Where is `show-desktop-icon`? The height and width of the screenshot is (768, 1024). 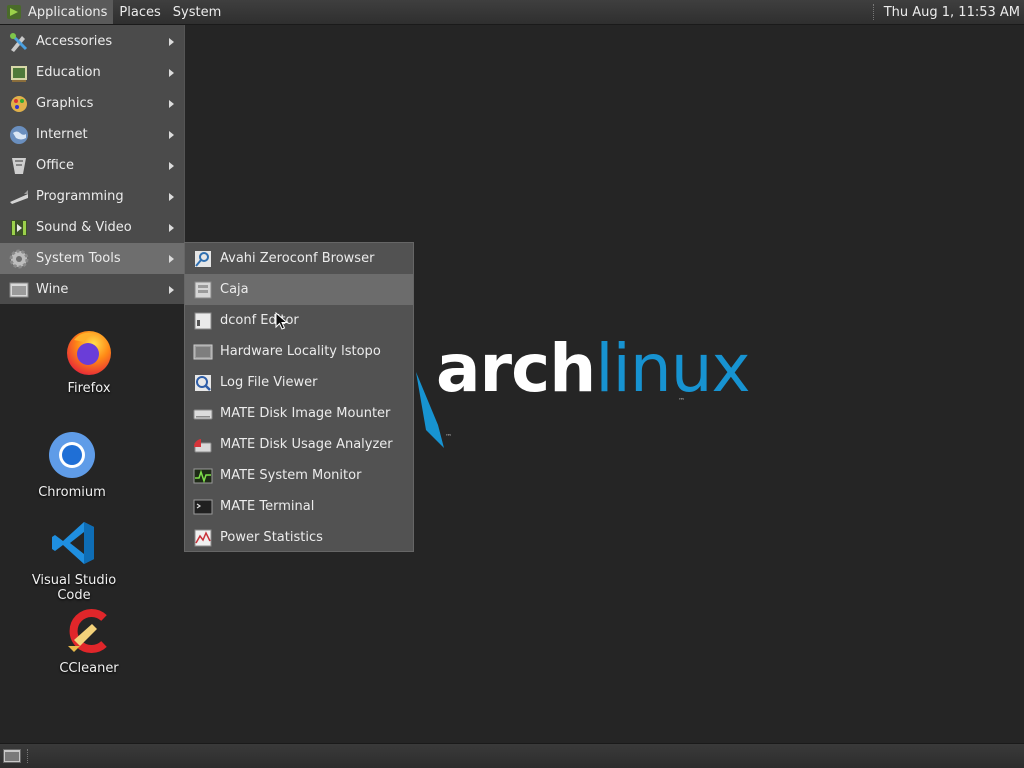
show-desktop-icon is located at coordinates (12, 756).